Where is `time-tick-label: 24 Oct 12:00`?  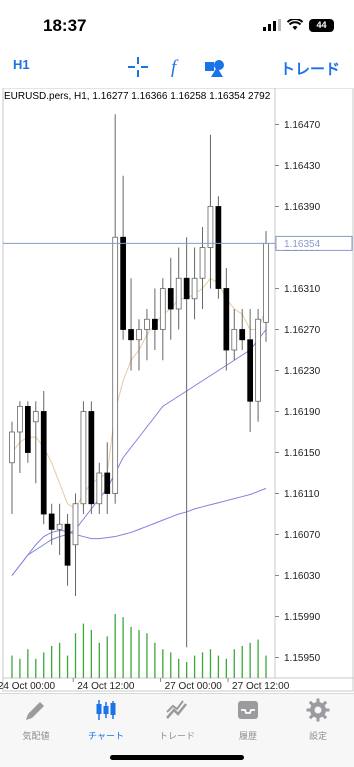 time-tick-label: 24 Oct 12:00 is located at coordinates (106, 686).